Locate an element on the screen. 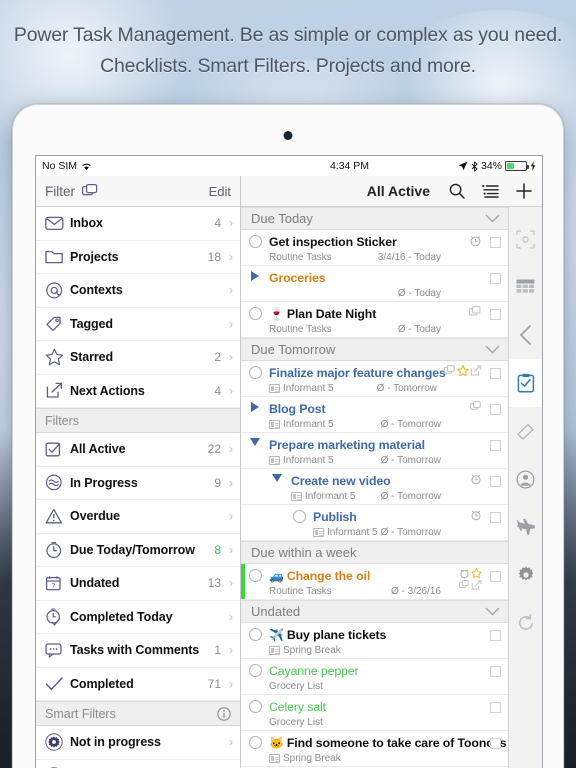 The image size is (576, 768). at-sign-icon is located at coordinates (57, 290).